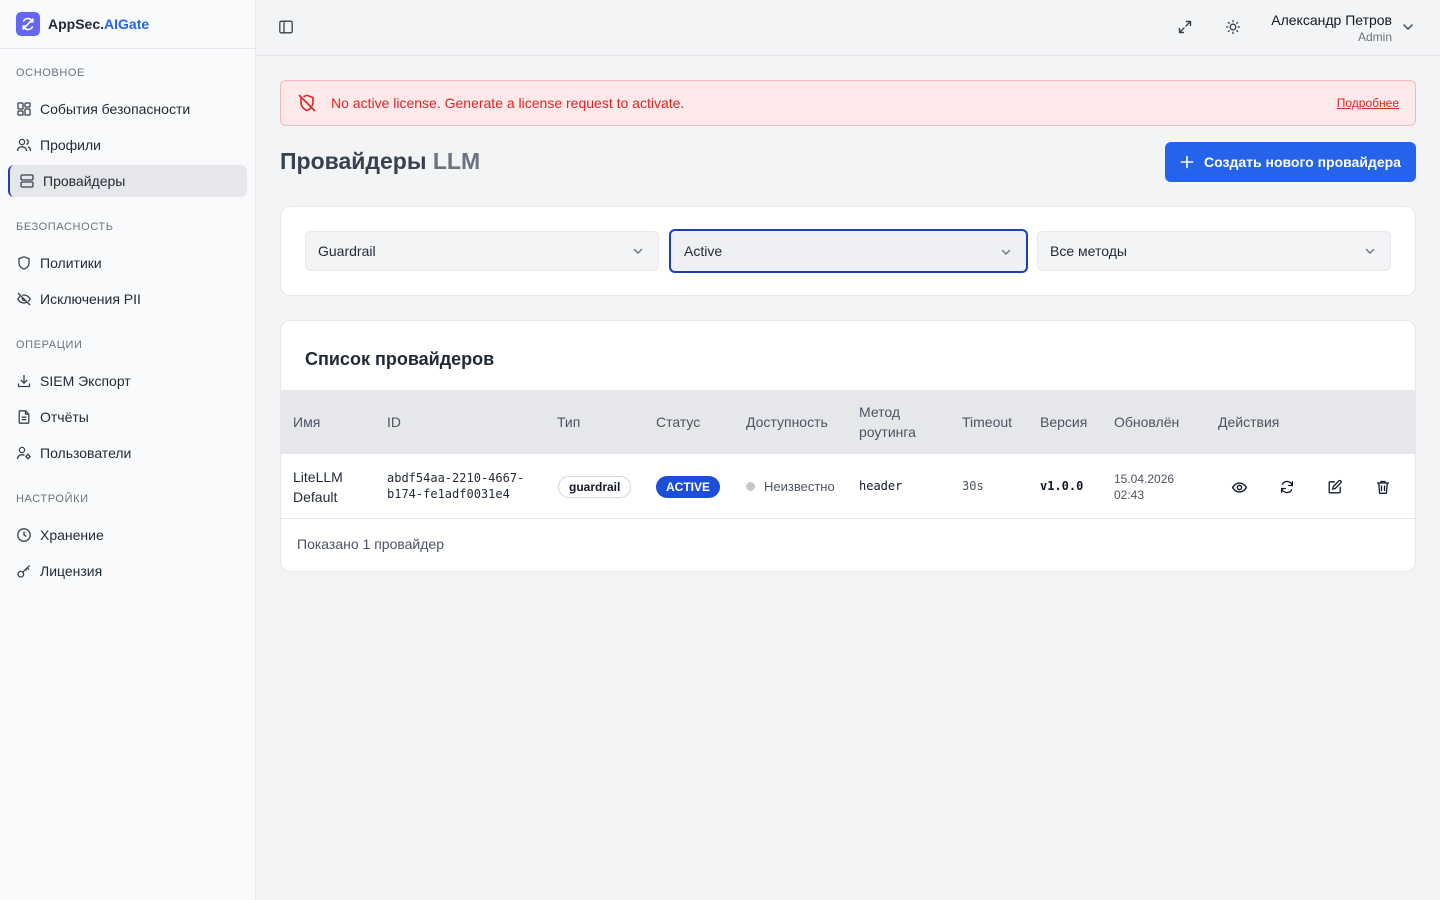 Image resolution: width=1440 pixels, height=900 pixels. I want to click on column-header-name: Имя, so click(306, 422).